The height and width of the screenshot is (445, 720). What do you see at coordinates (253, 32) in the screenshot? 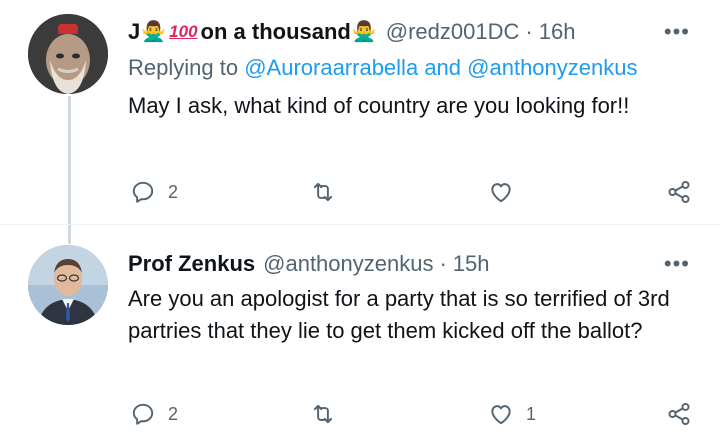
I see `display-name: J 🙅‍♂️ 100 on a thousand 🙅‍♂️` at bounding box center [253, 32].